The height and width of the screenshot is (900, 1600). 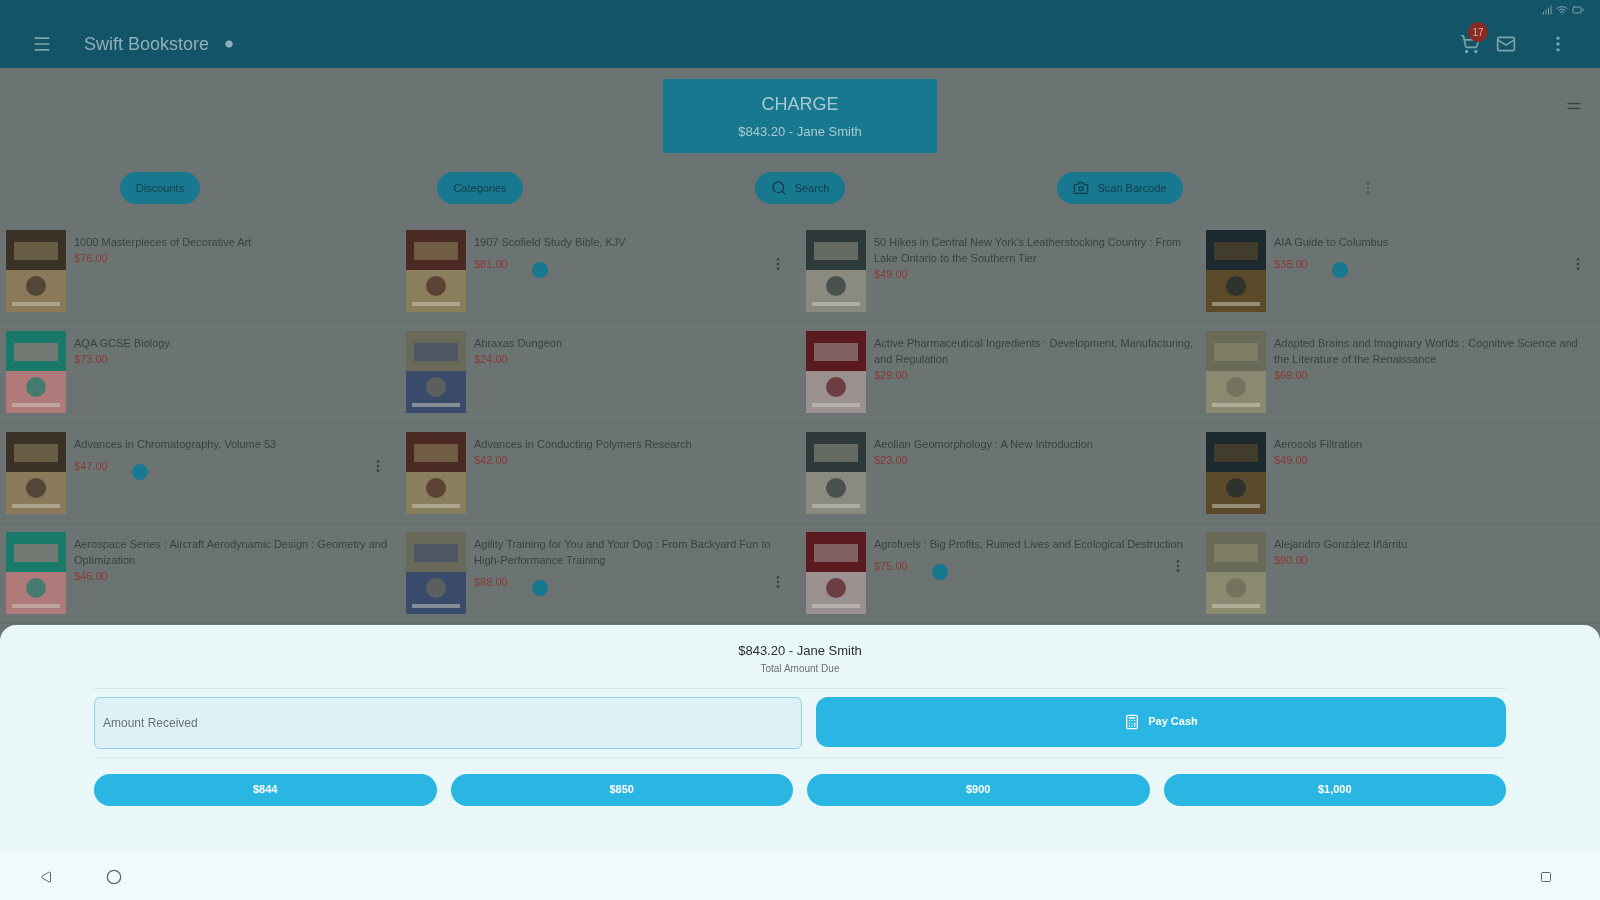 What do you see at coordinates (1546, 10) in the screenshot?
I see `signal-icon` at bounding box center [1546, 10].